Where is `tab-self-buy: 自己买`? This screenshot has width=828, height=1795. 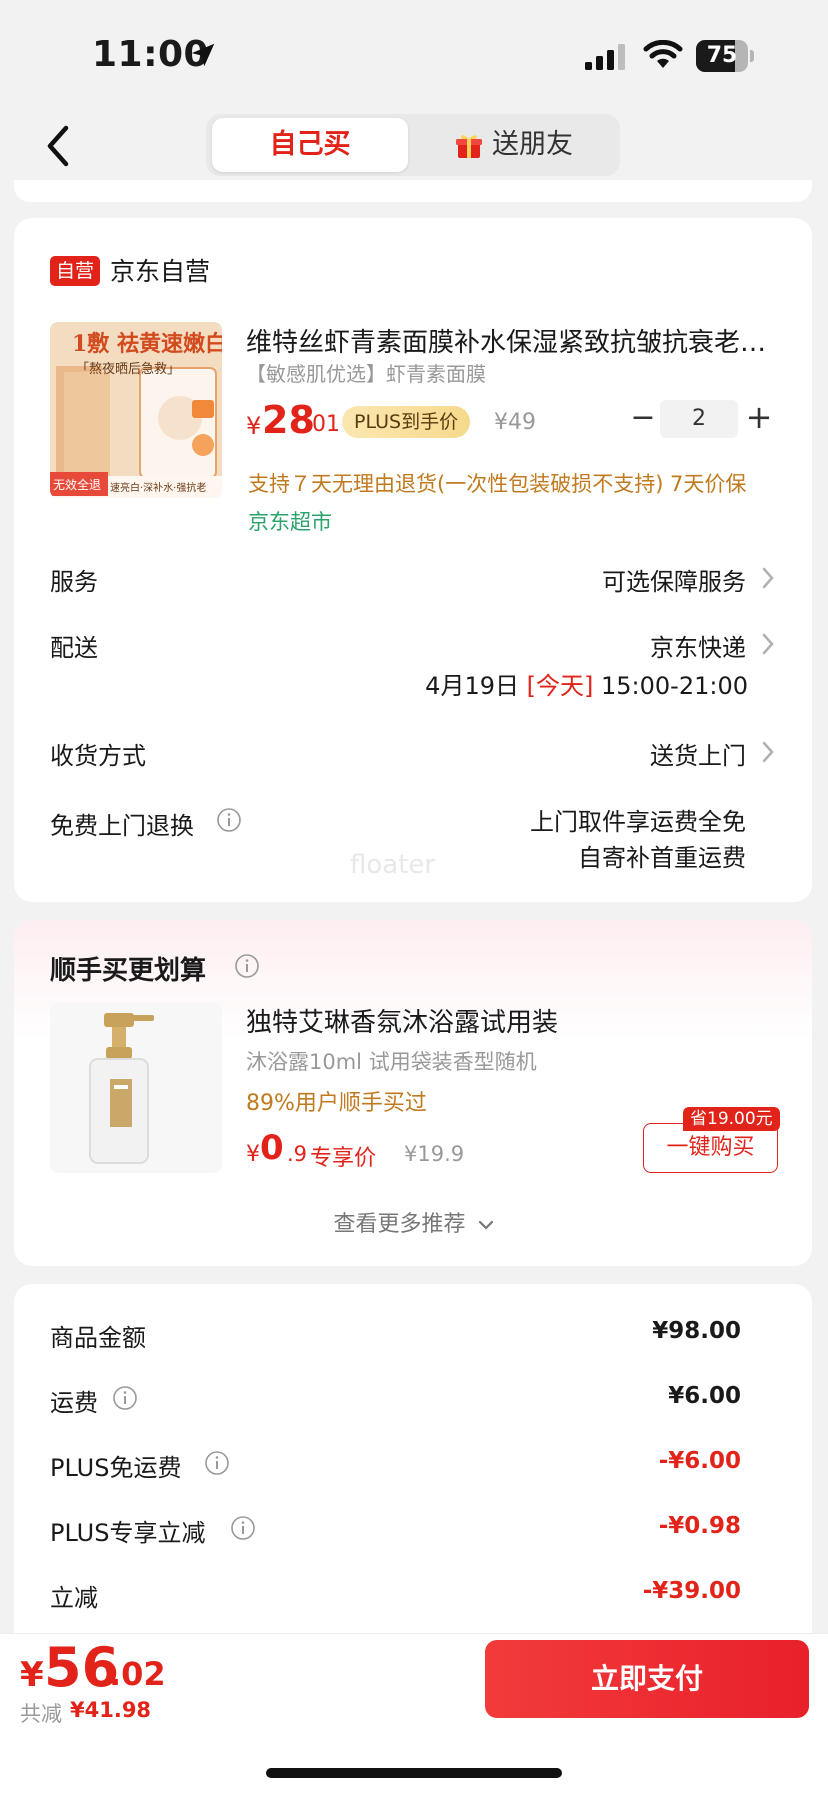
tab-self-buy: 自己买 is located at coordinates (310, 145).